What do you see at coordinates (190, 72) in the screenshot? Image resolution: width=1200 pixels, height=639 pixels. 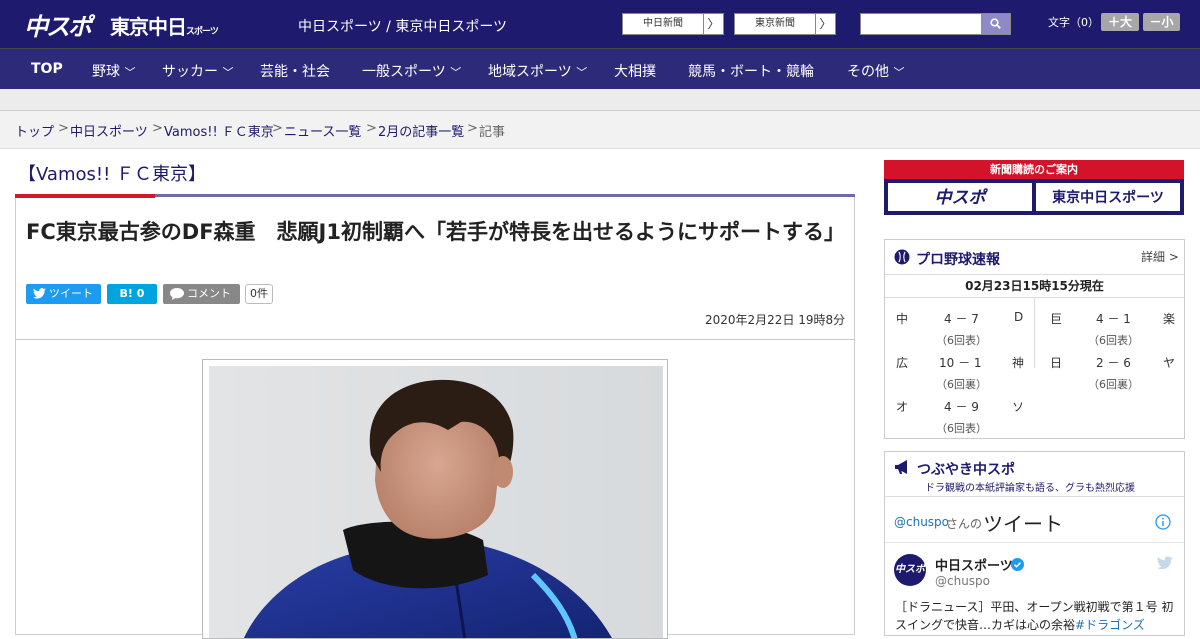 I see `nav-item-label: サッカー` at bounding box center [190, 72].